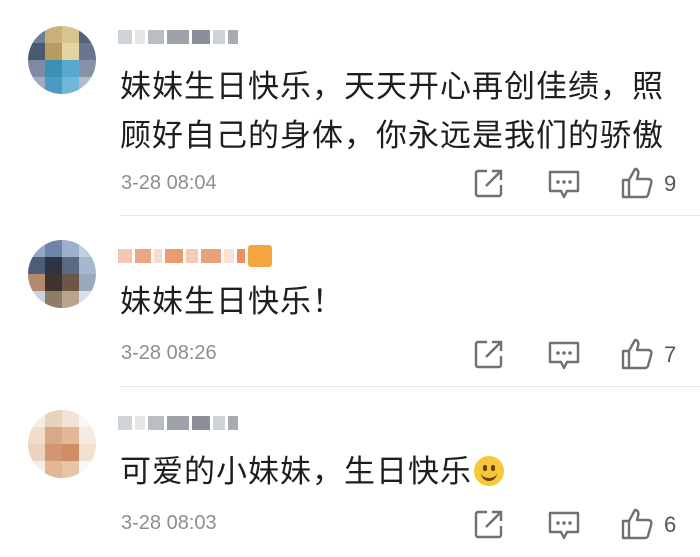 The width and height of the screenshot is (700, 557). Describe the element at coordinates (169, 183) in the screenshot. I see `comment-timestamp: 3-28 08:04` at that location.